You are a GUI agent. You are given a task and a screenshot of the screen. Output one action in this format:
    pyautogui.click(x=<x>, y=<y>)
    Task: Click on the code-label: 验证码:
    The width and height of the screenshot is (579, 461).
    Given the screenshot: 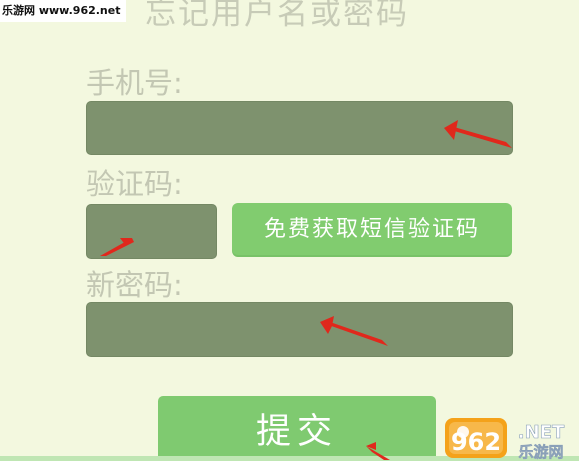 What is the action you would take?
    pyautogui.click(x=134, y=184)
    